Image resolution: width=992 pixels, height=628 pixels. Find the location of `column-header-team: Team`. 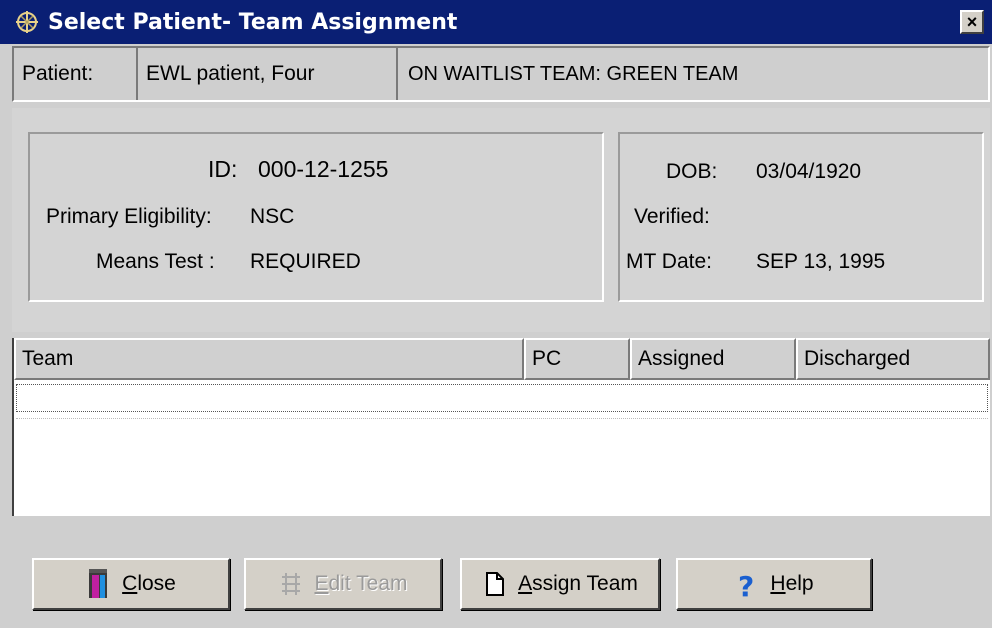

column-header-team: Team is located at coordinates (269, 359).